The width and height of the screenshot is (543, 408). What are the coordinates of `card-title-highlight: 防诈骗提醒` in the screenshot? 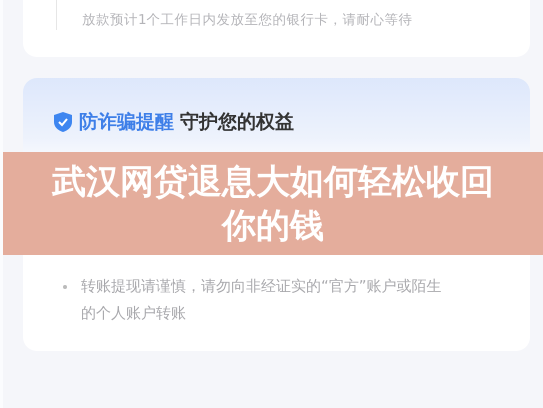 It's located at (126, 122).